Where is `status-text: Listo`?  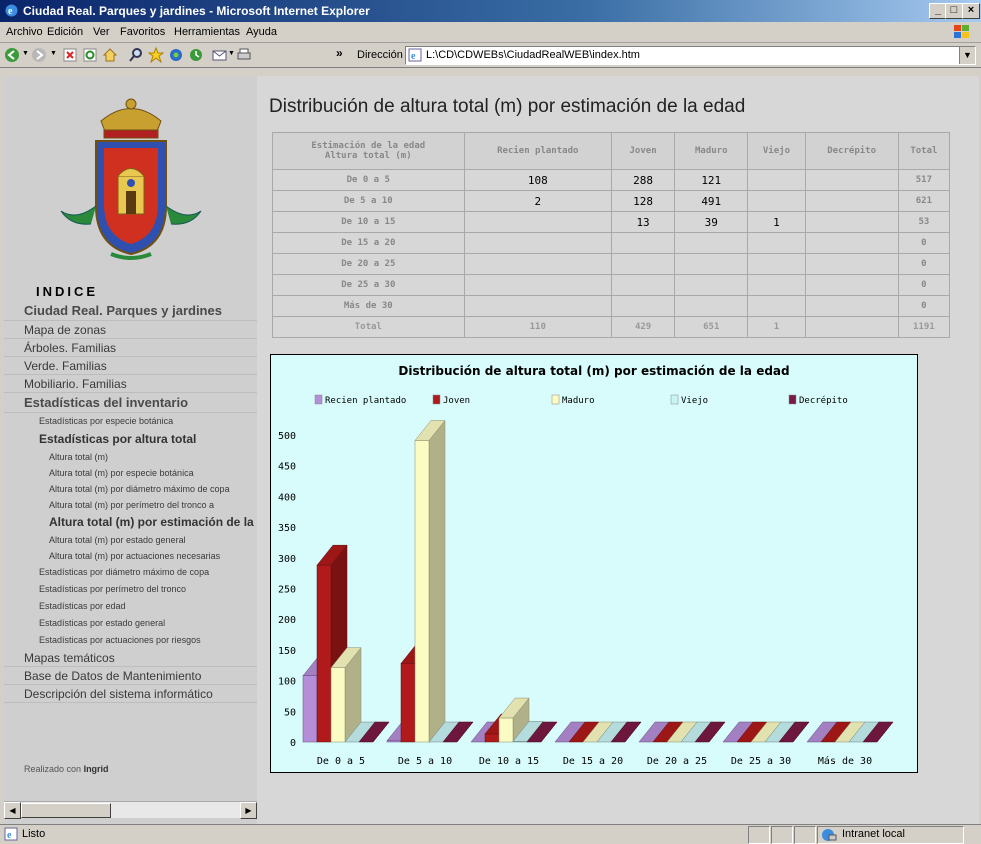
status-text: Listo is located at coordinates (34, 834).